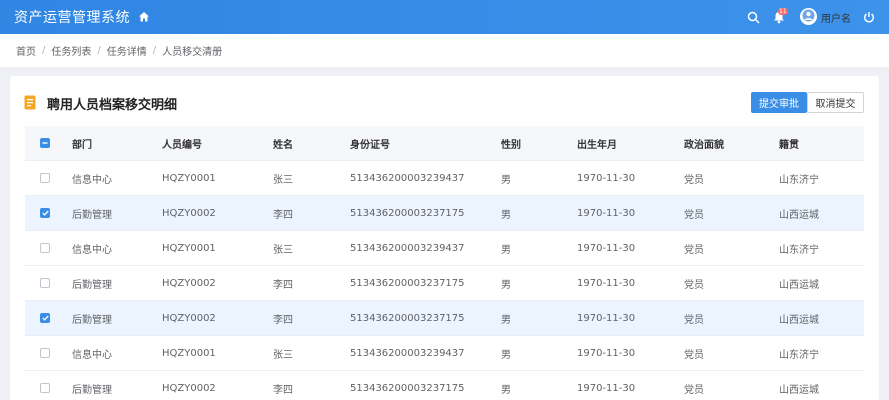 This screenshot has width=889, height=400. Describe the element at coordinates (704, 145) in the screenshot. I see `column-header-political-status: 政治面貌` at that location.